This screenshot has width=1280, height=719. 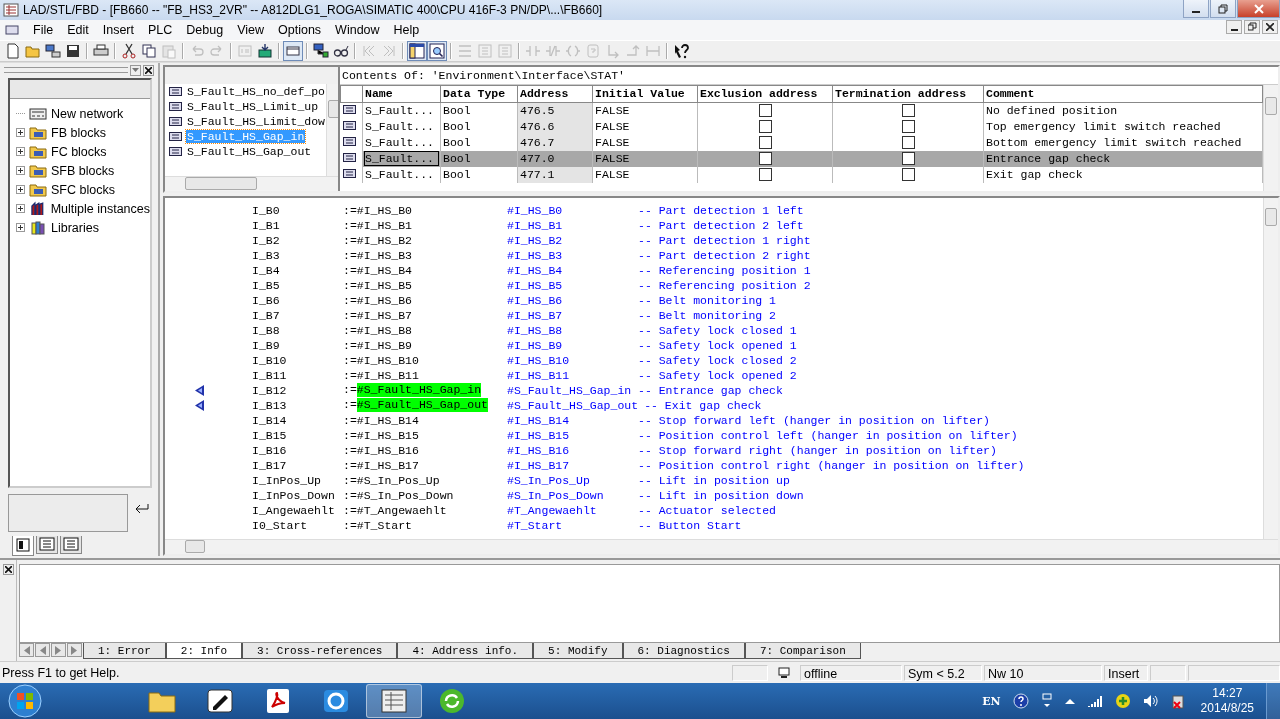 I want to click on menu-item: Window, so click(x=357, y=29).